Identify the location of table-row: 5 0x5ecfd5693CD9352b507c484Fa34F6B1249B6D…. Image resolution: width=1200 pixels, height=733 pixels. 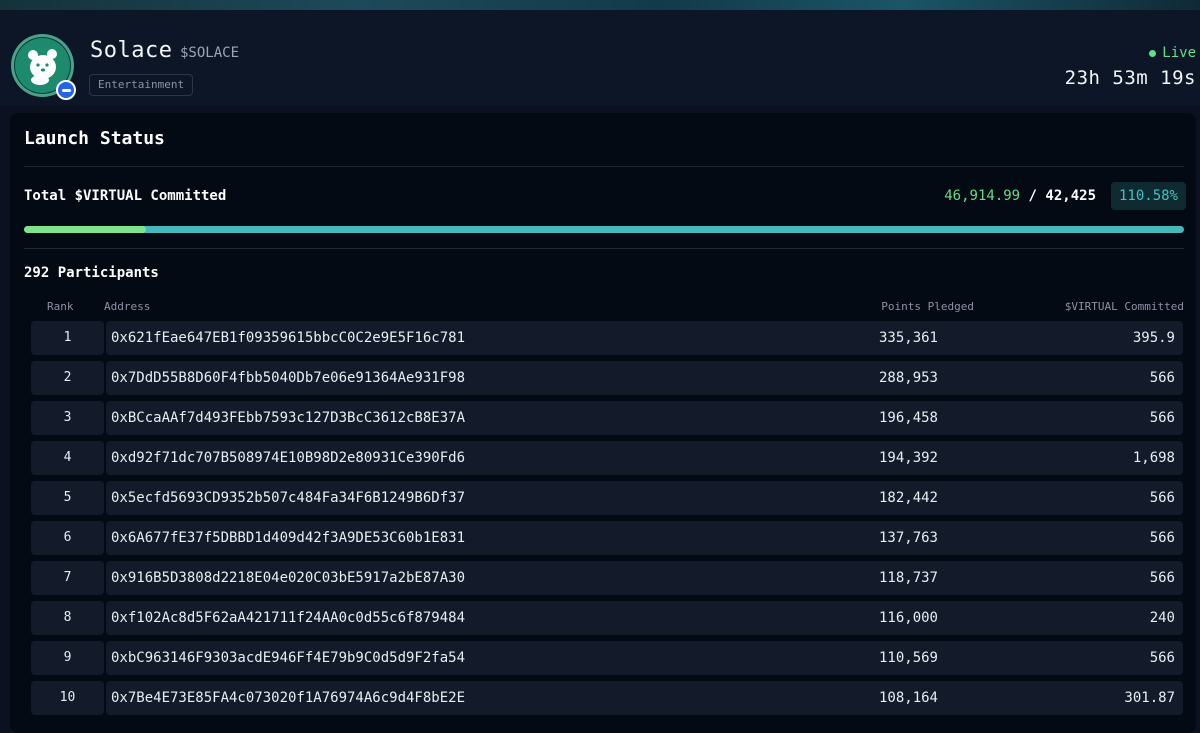
(603, 500).